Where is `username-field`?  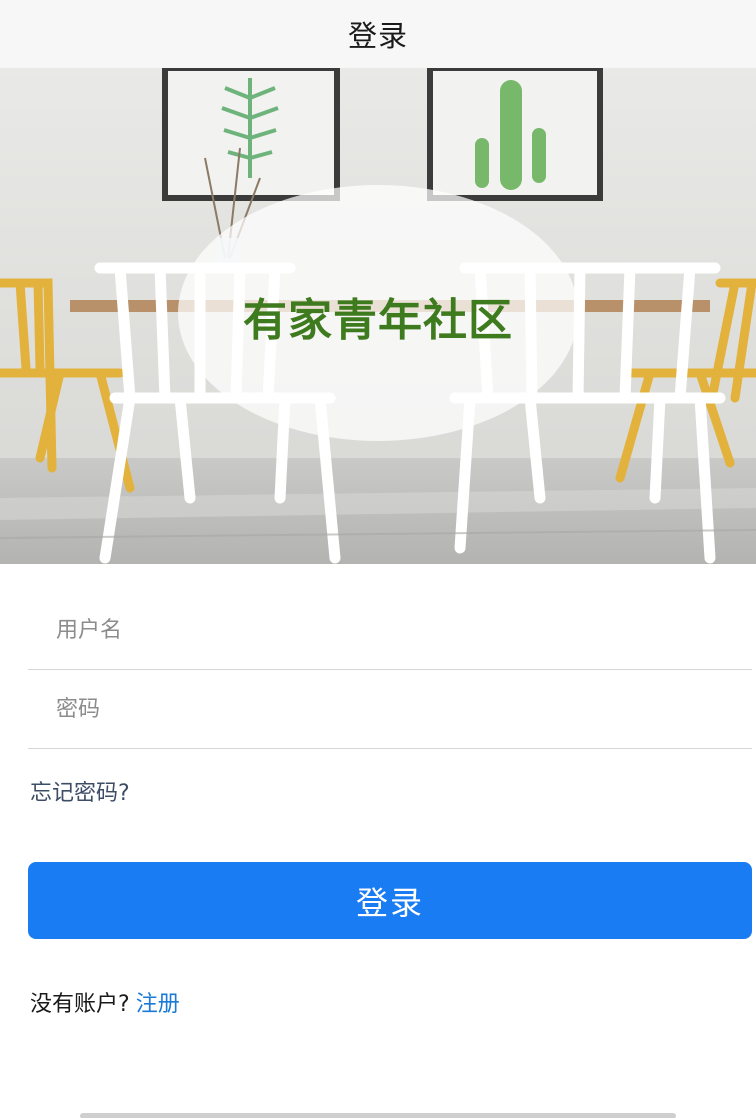
username-field is located at coordinates (390, 631).